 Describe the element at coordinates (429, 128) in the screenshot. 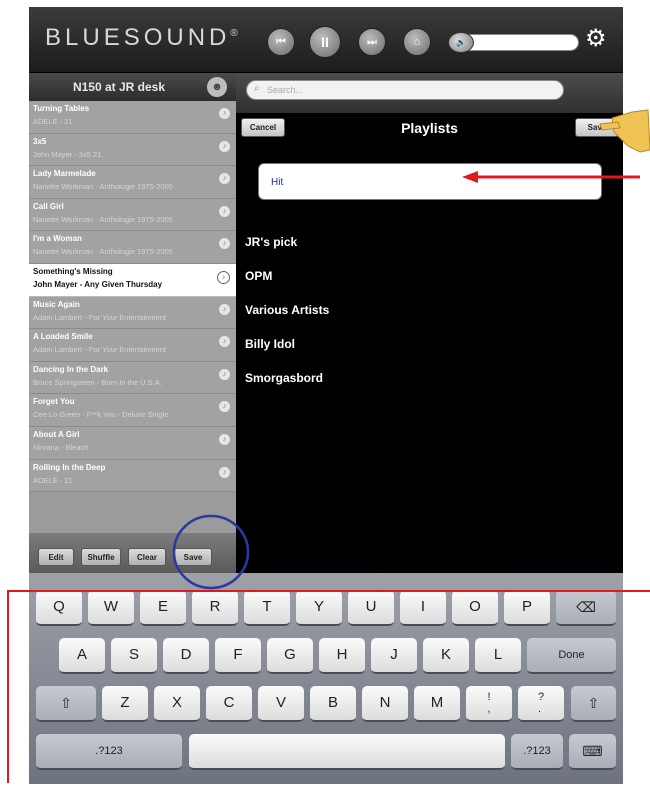

I see `playlists-header: Cancel Playlists Save` at that location.